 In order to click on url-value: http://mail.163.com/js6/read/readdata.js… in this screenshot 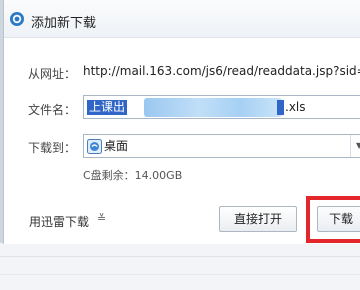, I will do `click(221, 71)`.